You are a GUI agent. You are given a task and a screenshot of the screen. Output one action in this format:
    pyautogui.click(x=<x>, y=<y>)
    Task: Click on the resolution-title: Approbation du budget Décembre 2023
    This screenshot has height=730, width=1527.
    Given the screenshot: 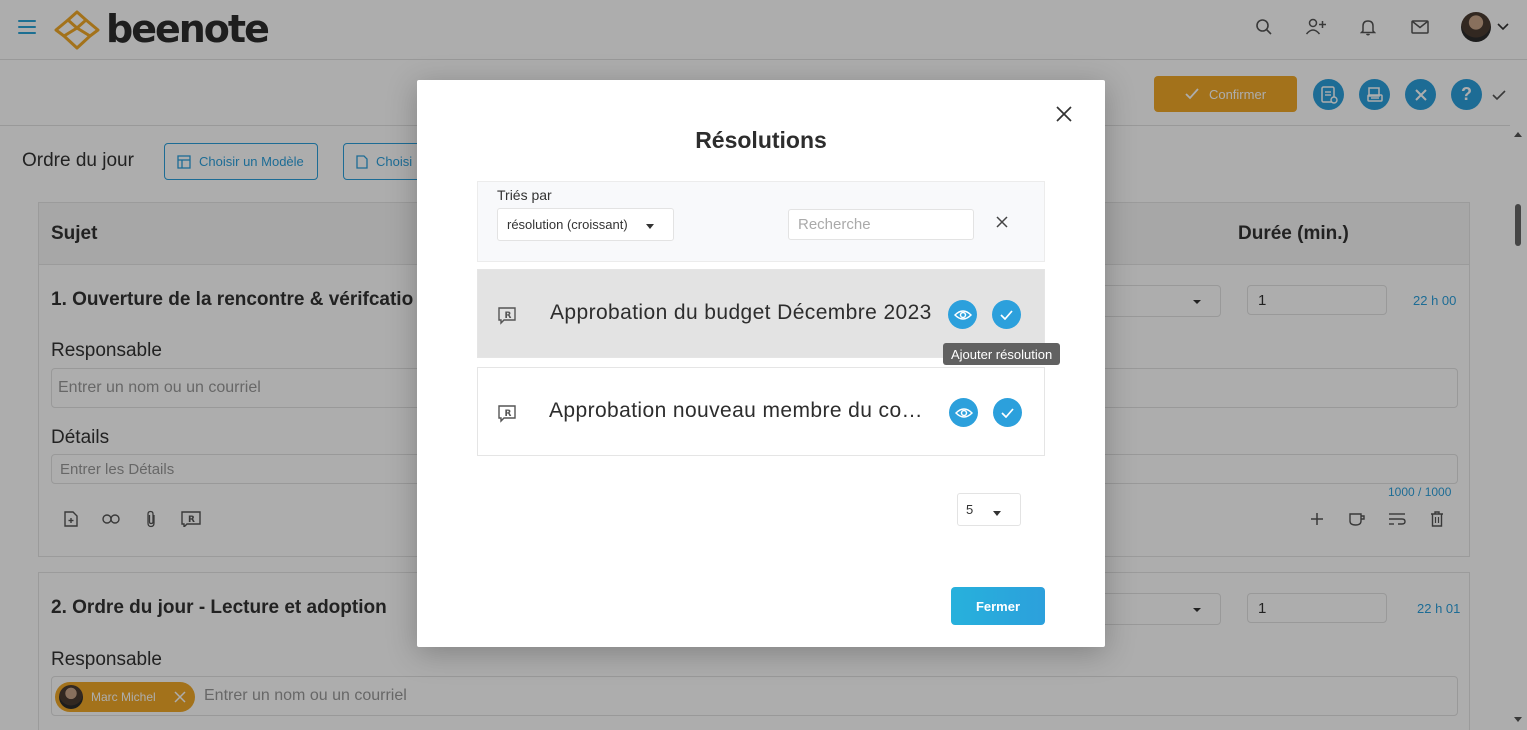 What is the action you would take?
    pyautogui.click(x=741, y=312)
    